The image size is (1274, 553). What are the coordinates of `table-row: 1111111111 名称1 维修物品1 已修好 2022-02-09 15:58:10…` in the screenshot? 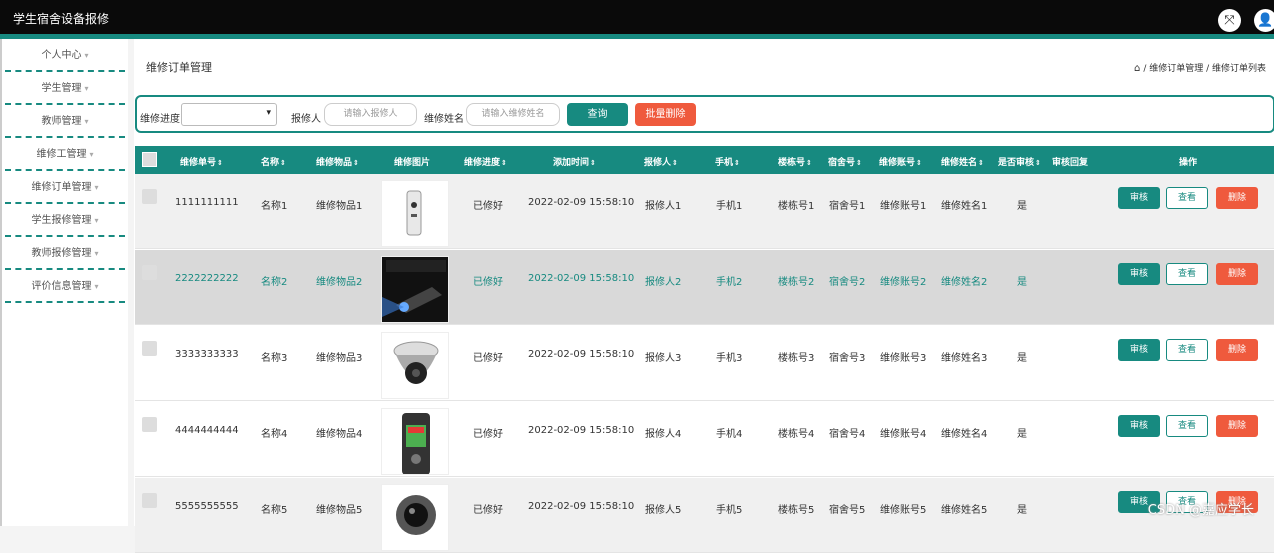 It's located at (704, 211).